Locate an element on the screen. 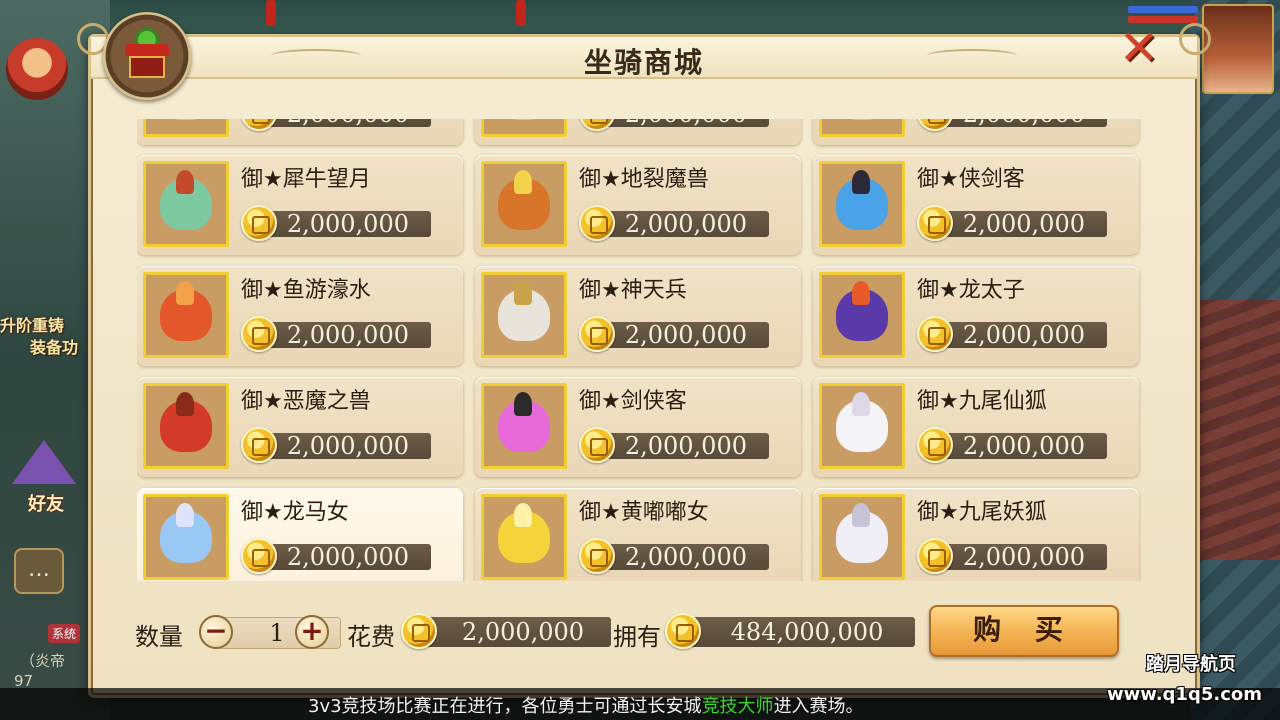 The height and width of the screenshot is (720, 1280). announcement-bar: 3v3竞技场比赛正在进行，各位勇士可通过长安城竞技大师进入赛场。 is located at coordinates (640, 704).